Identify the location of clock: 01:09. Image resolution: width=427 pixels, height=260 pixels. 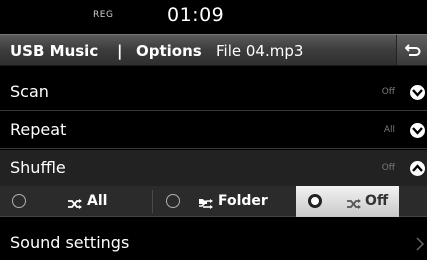
(196, 15).